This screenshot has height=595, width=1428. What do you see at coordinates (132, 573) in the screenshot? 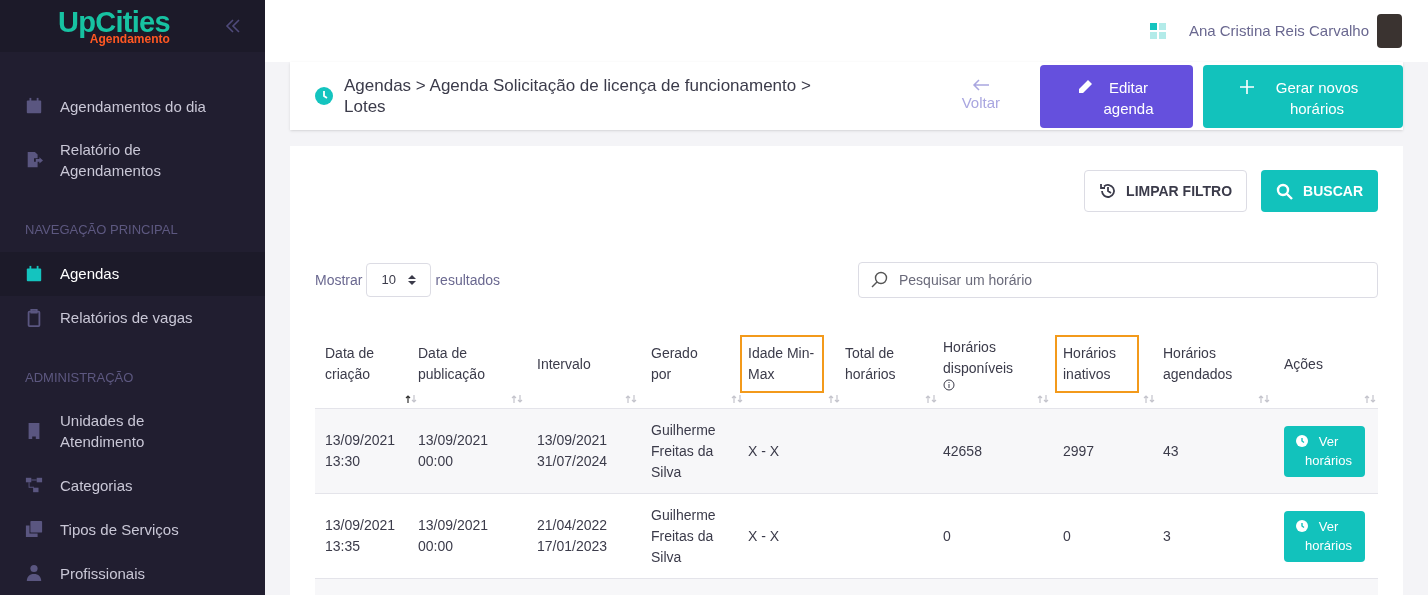
I see `sidebar-item: Profissionais` at bounding box center [132, 573].